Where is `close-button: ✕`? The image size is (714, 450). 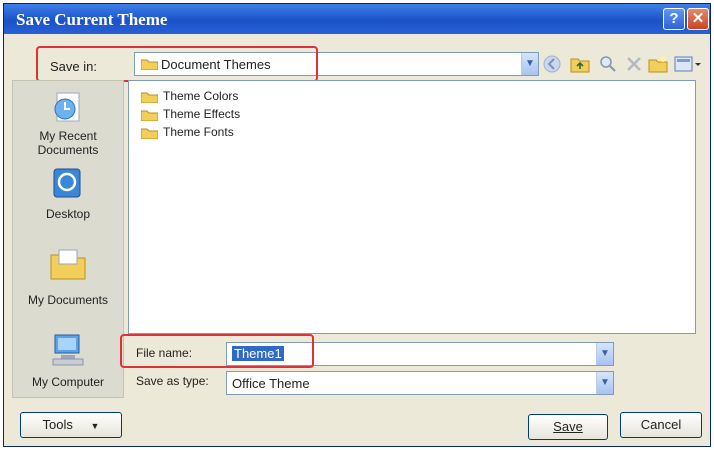
close-button: ✕ is located at coordinates (698, 19).